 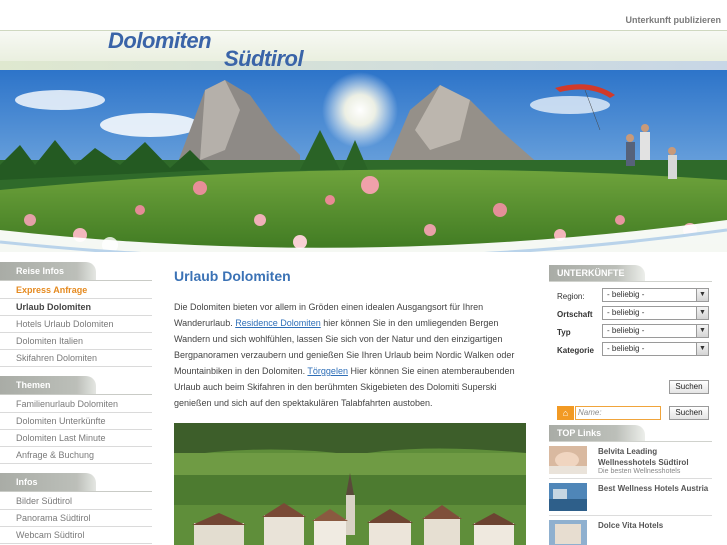 I want to click on hotel-pool-thumbnail, so click(x=568, y=497).